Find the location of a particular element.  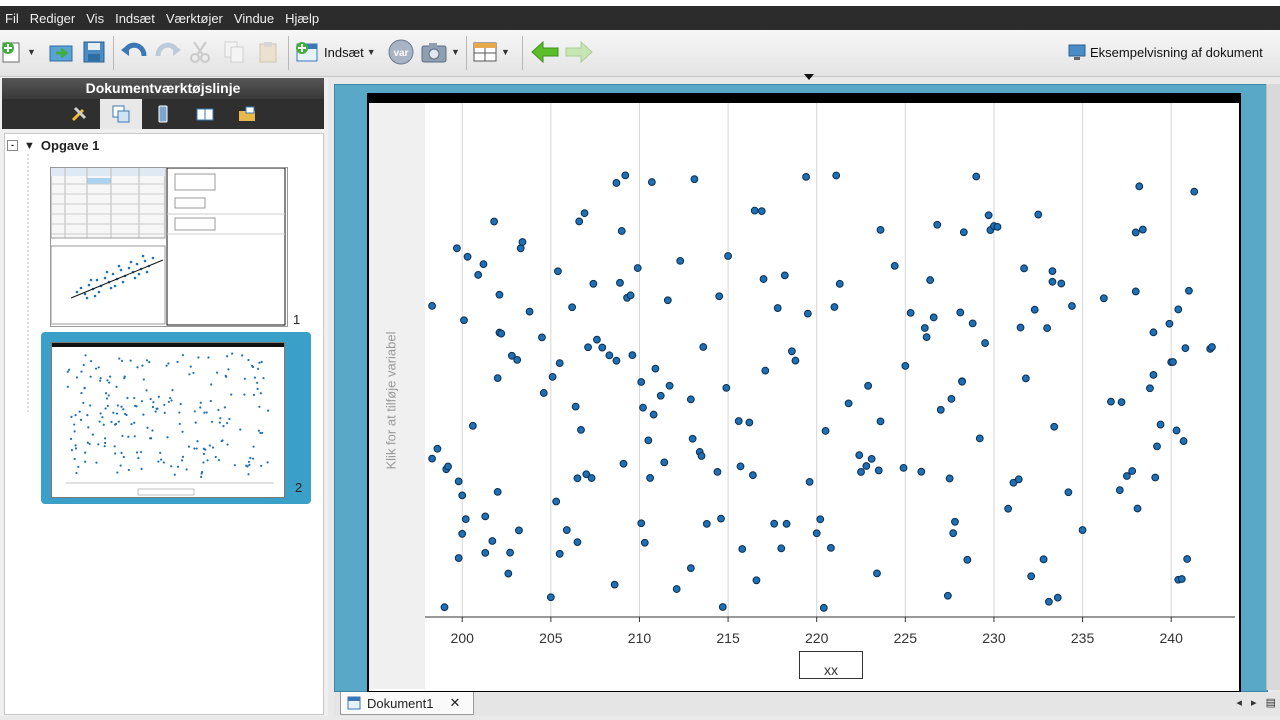

page-thumbnail-2-selected: 2 is located at coordinates (176, 418).